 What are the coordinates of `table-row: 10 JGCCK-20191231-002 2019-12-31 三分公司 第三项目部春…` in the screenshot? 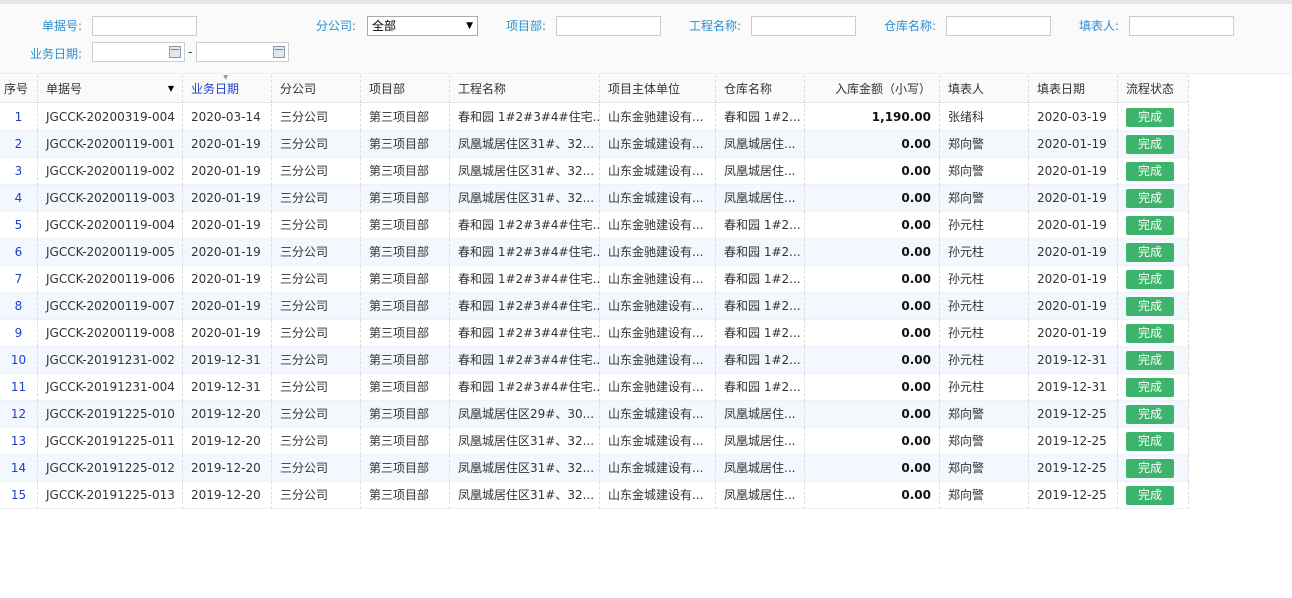 It's located at (594, 360).